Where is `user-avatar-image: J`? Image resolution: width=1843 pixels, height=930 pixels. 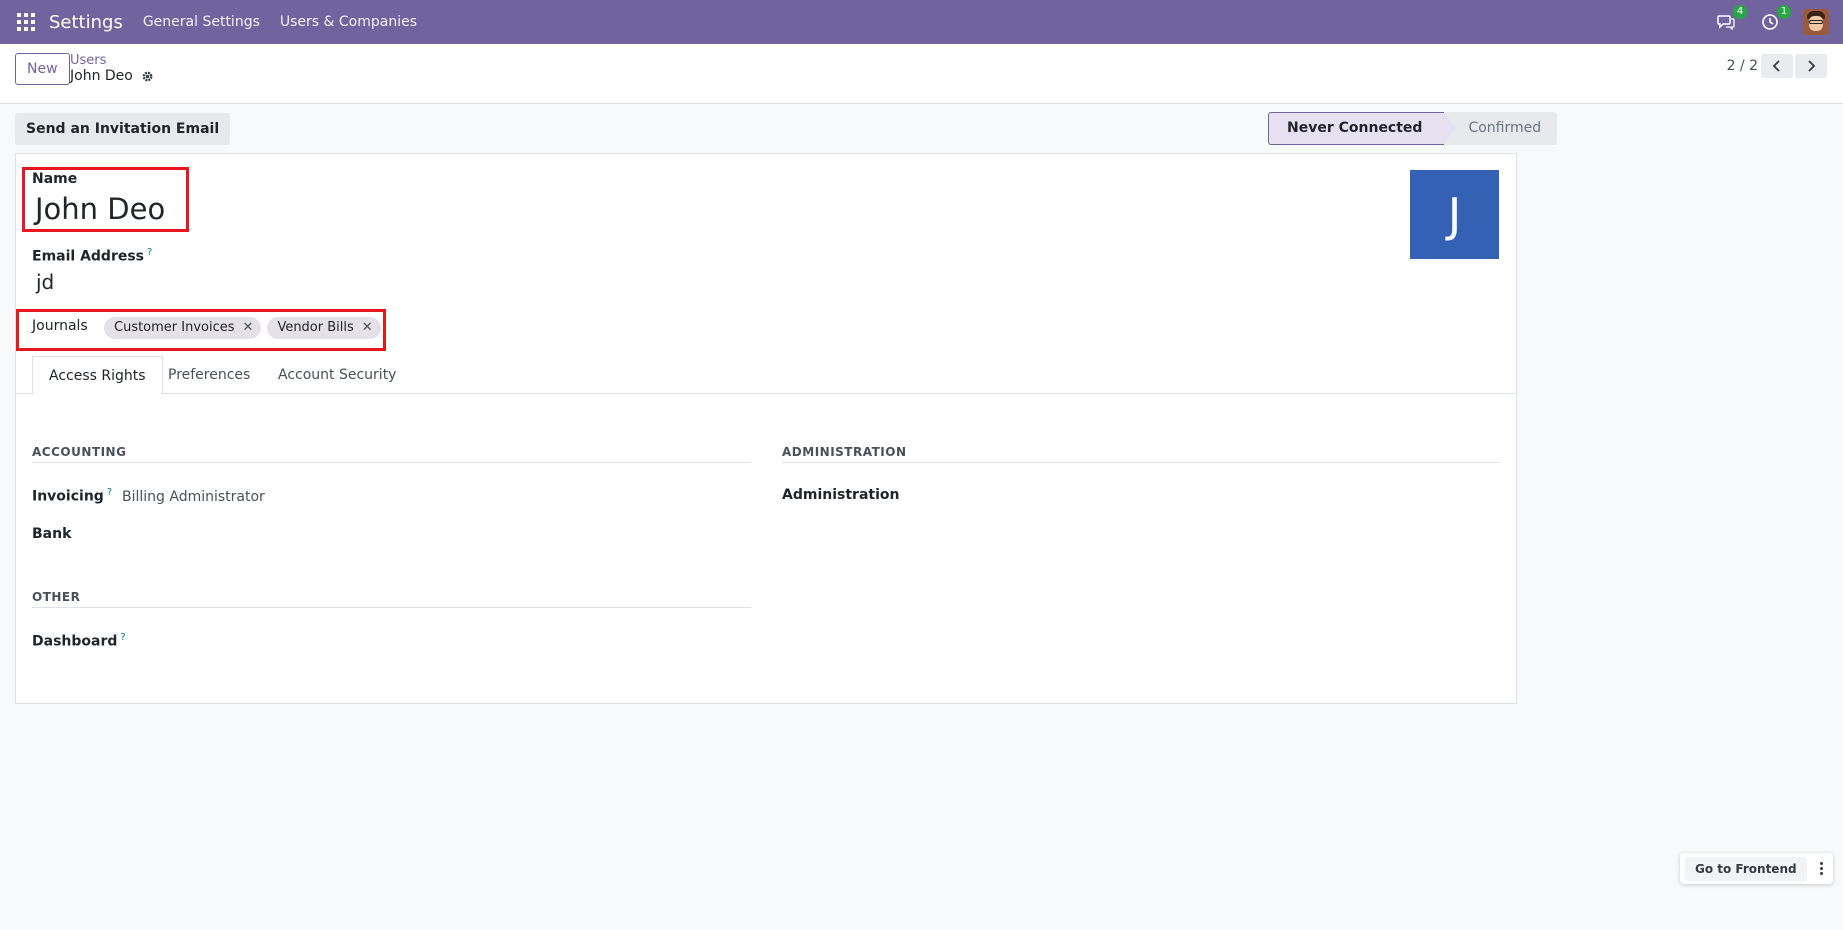 user-avatar-image: J is located at coordinates (1454, 214).